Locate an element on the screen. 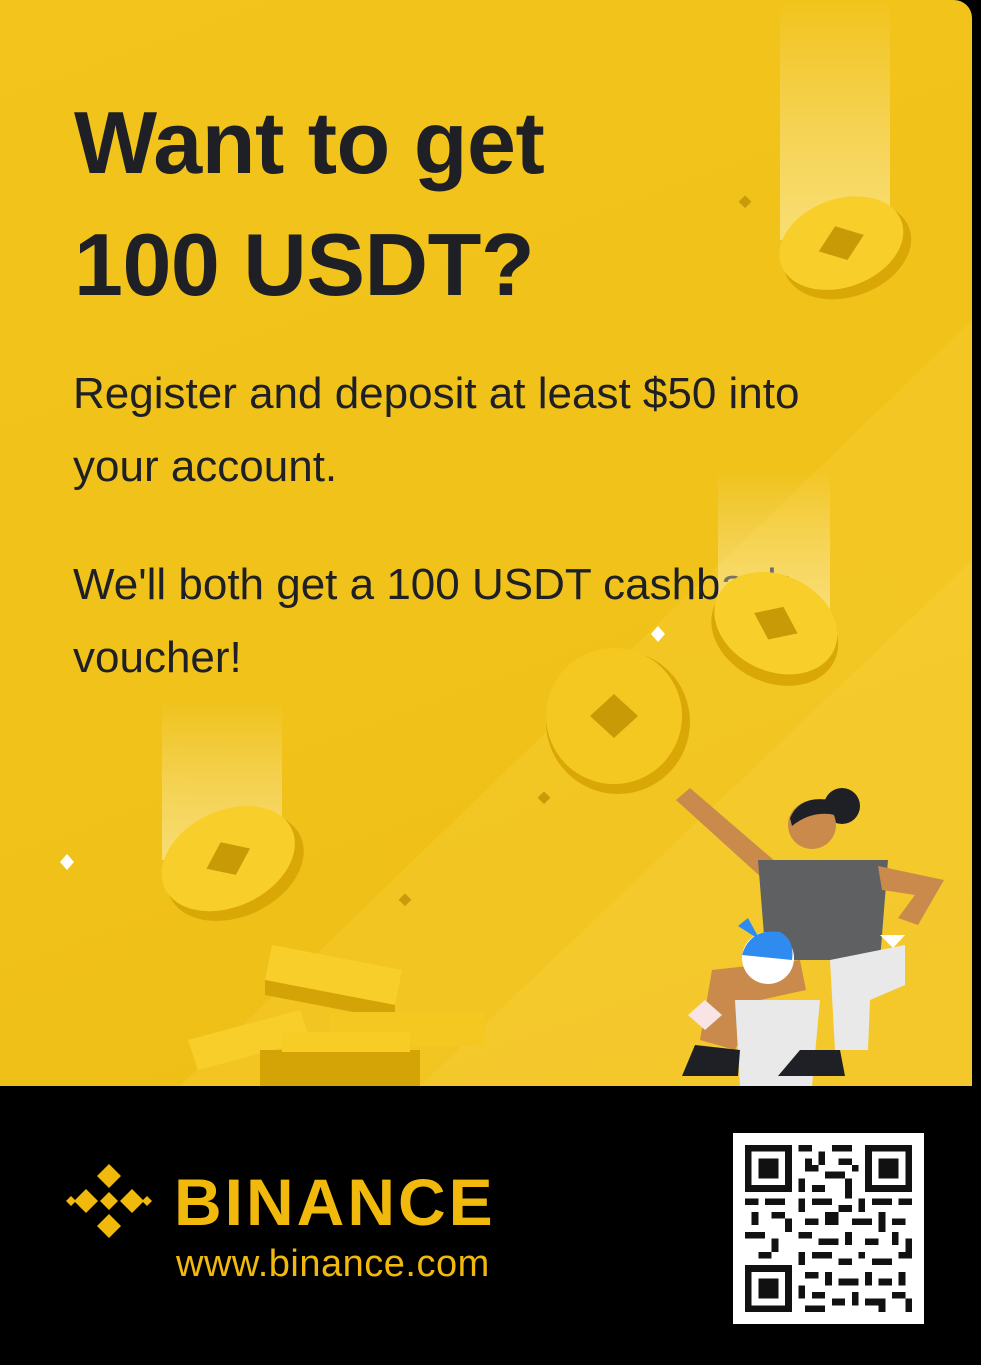  brand-url: www.binance.com is located at coordinates (333, 1264).